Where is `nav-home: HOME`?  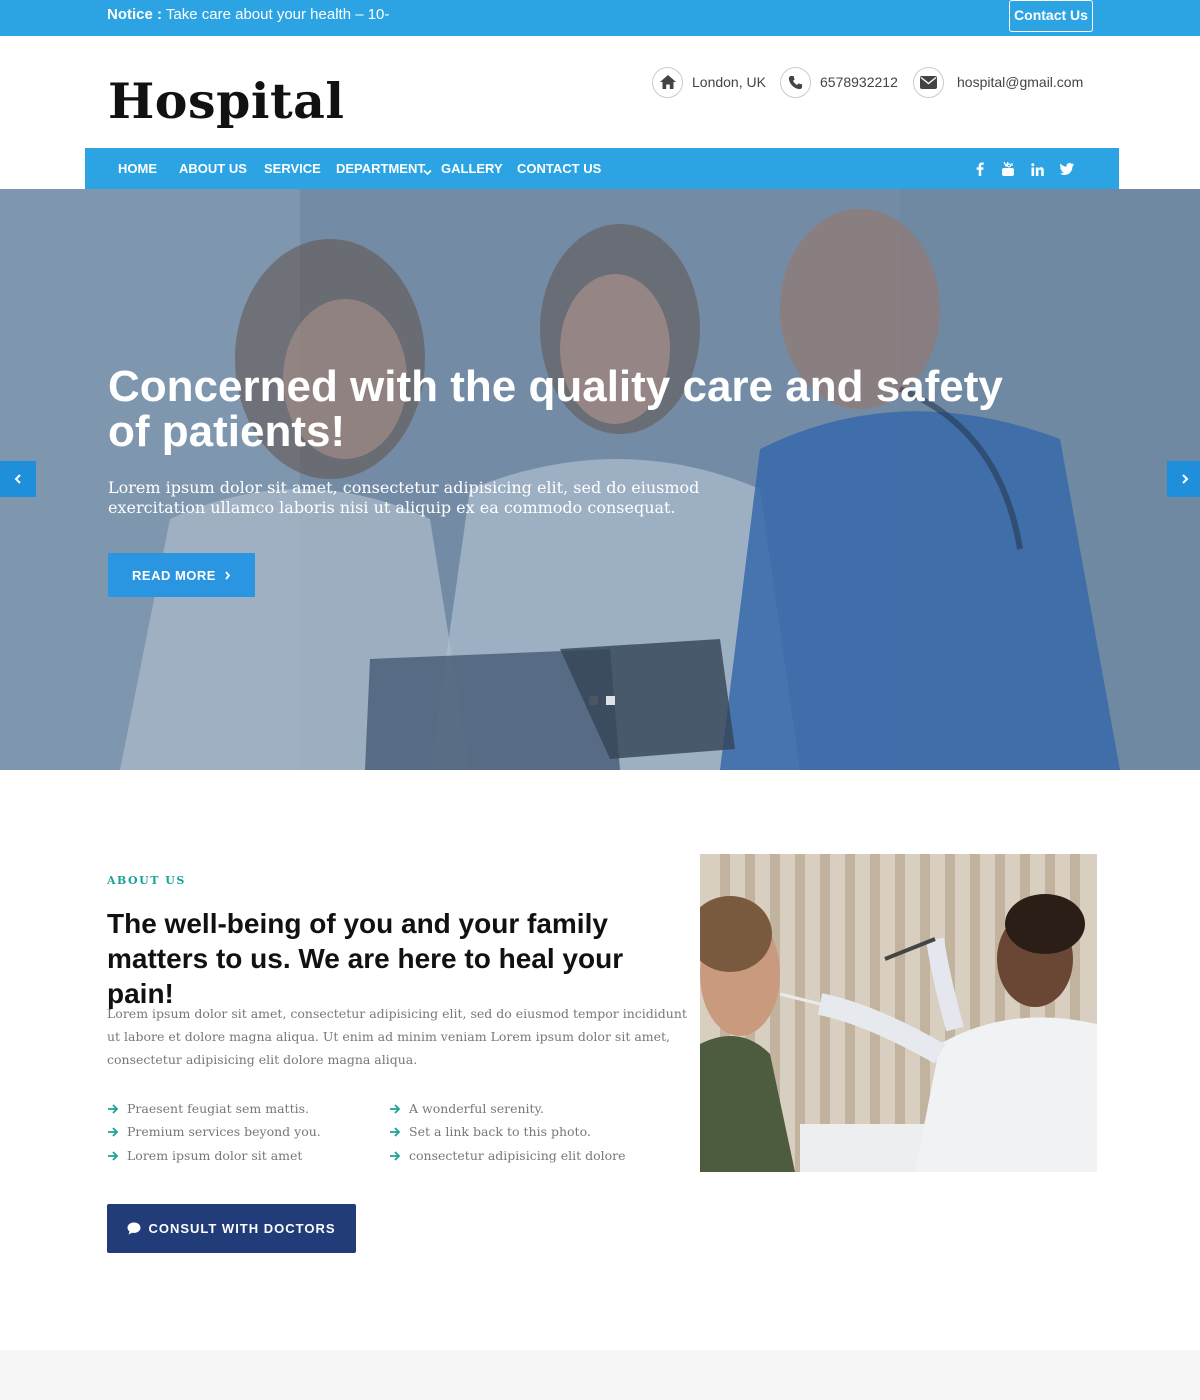 nav-home: HOME is located at coordinates (137, 168).